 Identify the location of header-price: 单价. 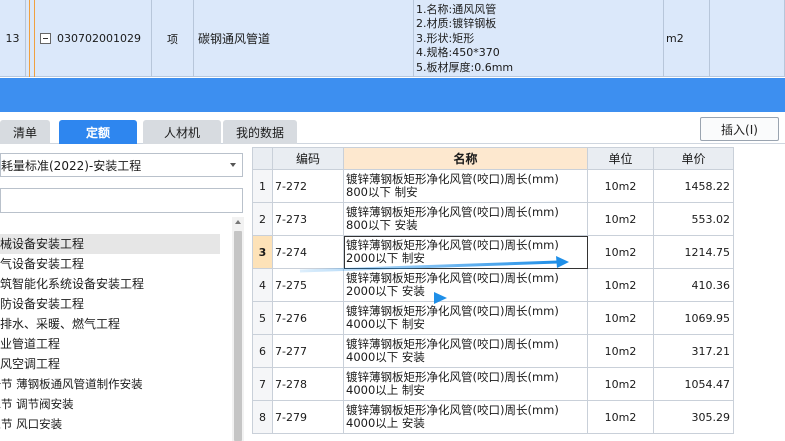
(693, 158).